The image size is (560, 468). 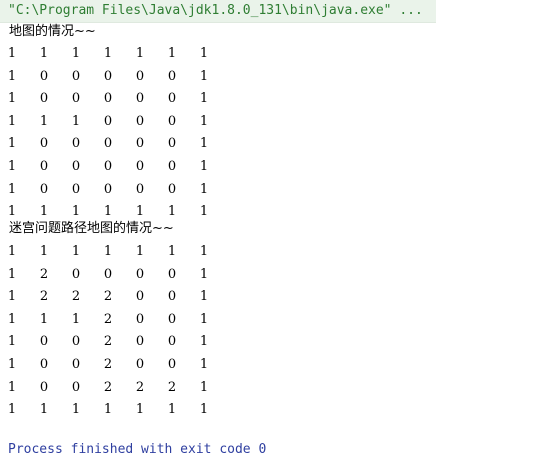 What do you see at coordinates (130, 342) in the screenshot?
I see `grid-row: 1 0 0 2 0 0 1` at bounding box center [130, 342].